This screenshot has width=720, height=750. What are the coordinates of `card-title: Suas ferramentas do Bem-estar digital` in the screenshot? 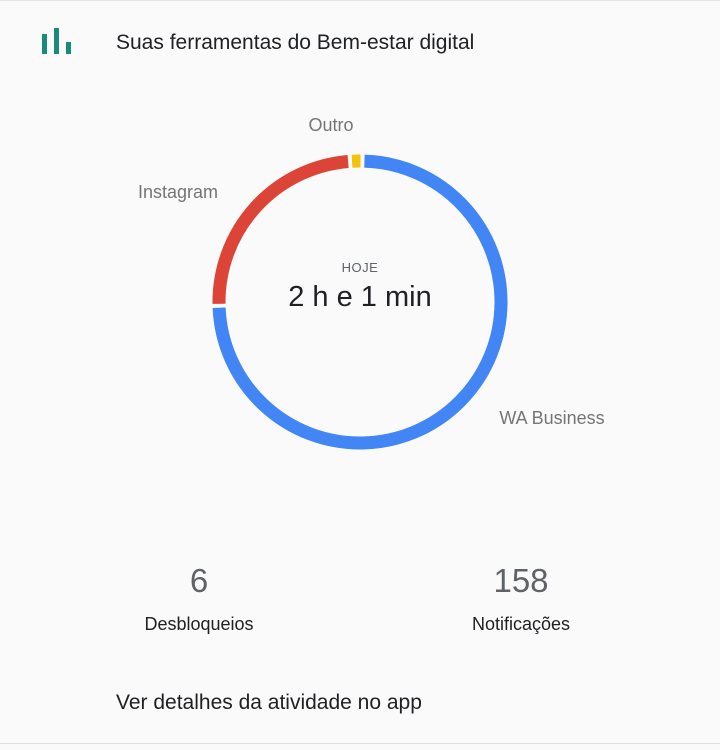 It's located at (295, 42).